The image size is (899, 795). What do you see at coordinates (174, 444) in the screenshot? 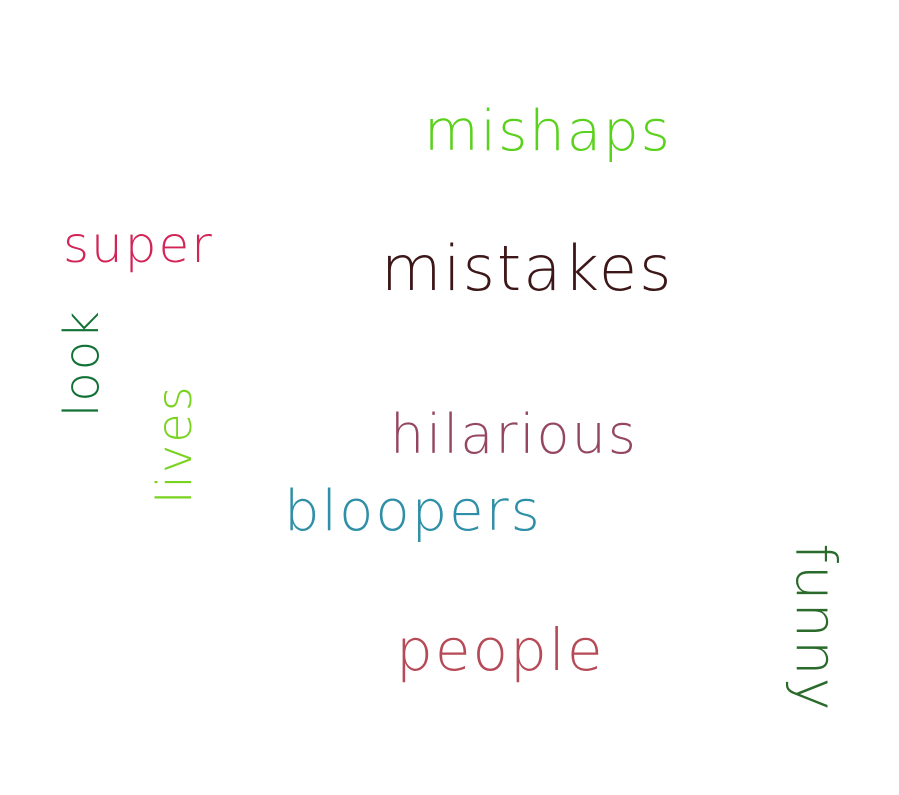
I see `word-lives: lives` at bounding box center [174, 444].